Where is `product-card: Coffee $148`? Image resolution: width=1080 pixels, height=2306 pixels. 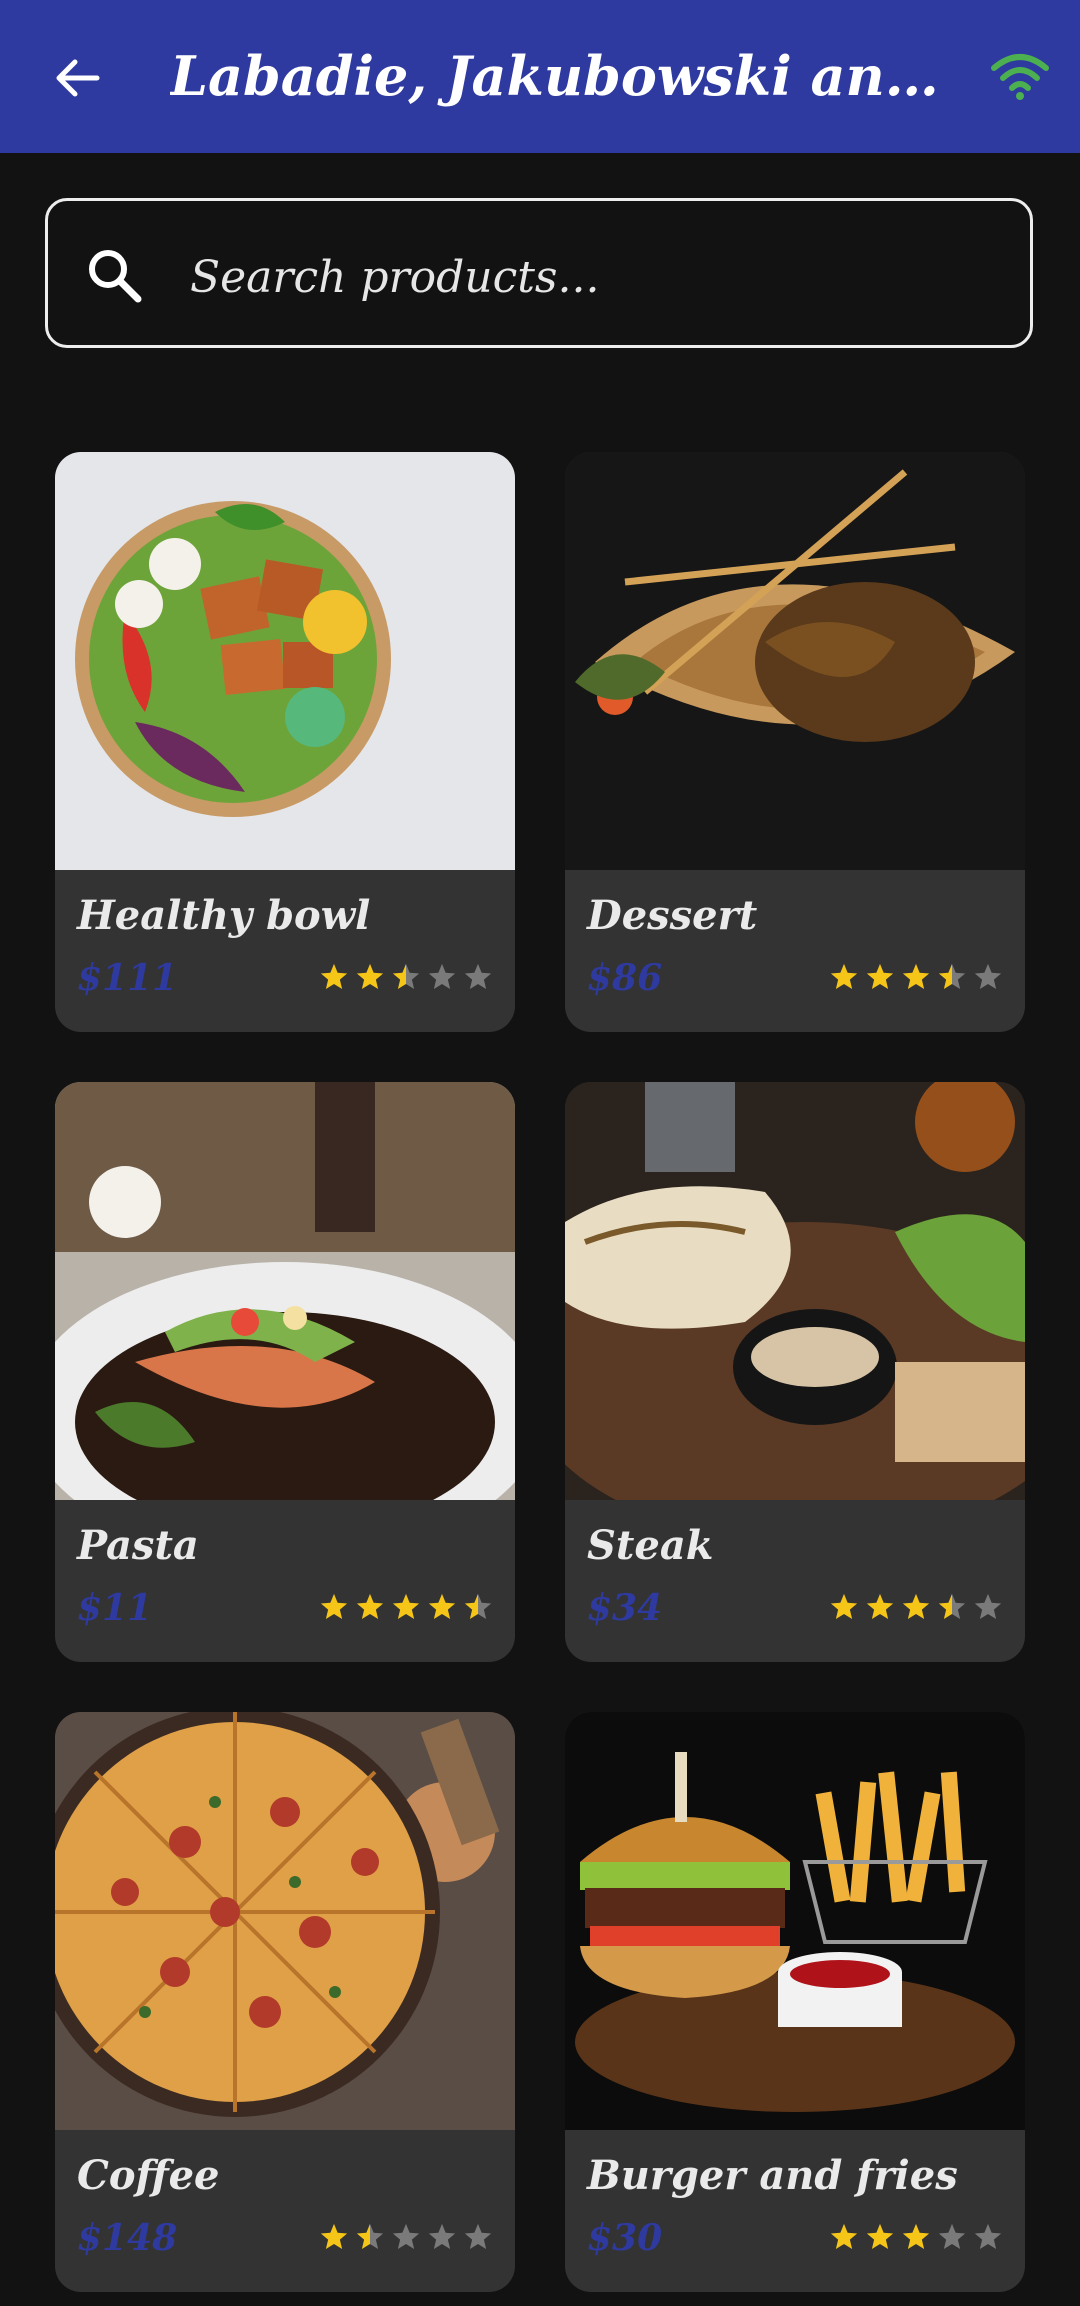
product-card: Coffee $148 is located at coordinates (285, 2002).